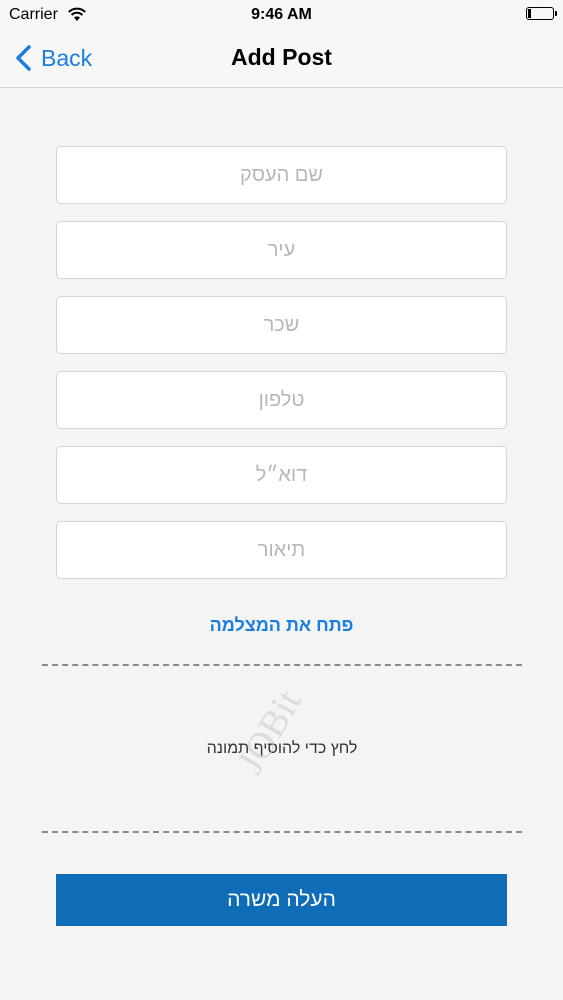 The height and width of the screenshot is (1000, 563). I want to click on status-bar: Carrier 9:46 AM, so click(281, 15).